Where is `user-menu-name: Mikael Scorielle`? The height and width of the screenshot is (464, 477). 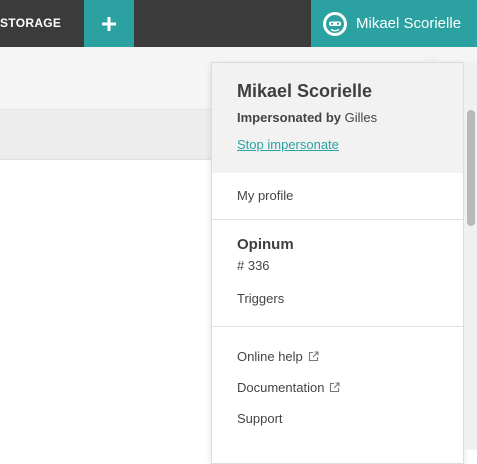
user-menu-name: Mikael Scorielle is located at coordinates (409, 23).